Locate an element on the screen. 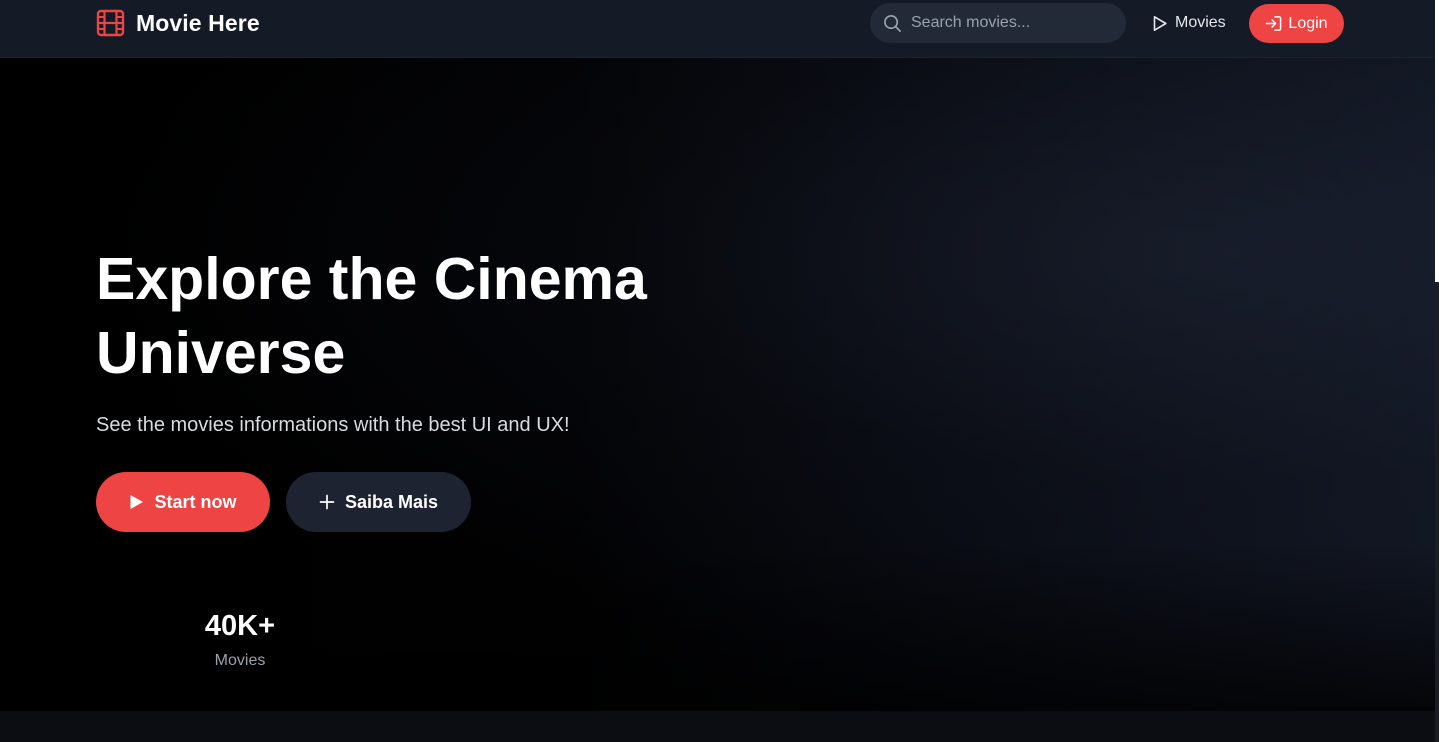 Image resolution: width=1439 pixels, height=742 pixels. scrollbar-thumb is located at coordinates (1437, 141).